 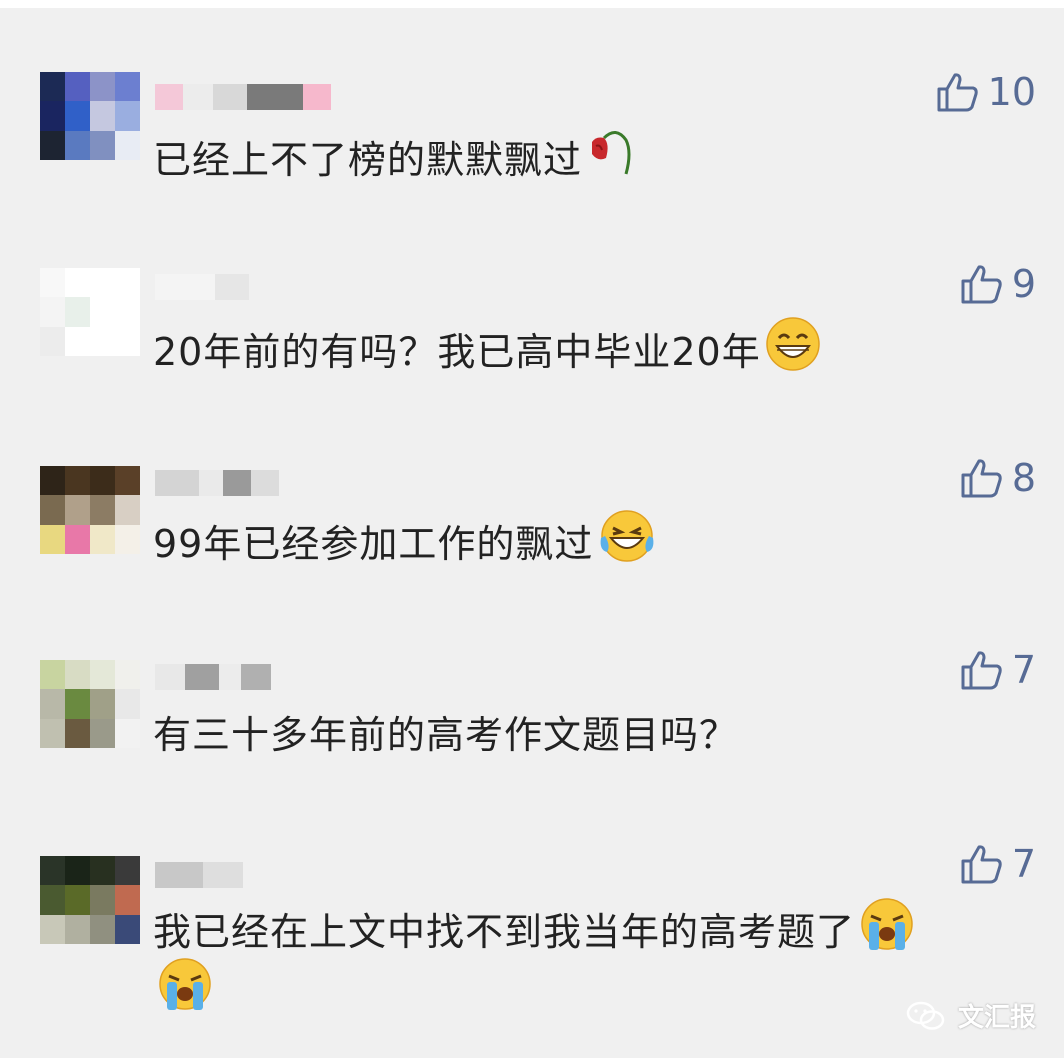 I want to click on tears-of-joy-icon, so click(x=627, y=540).